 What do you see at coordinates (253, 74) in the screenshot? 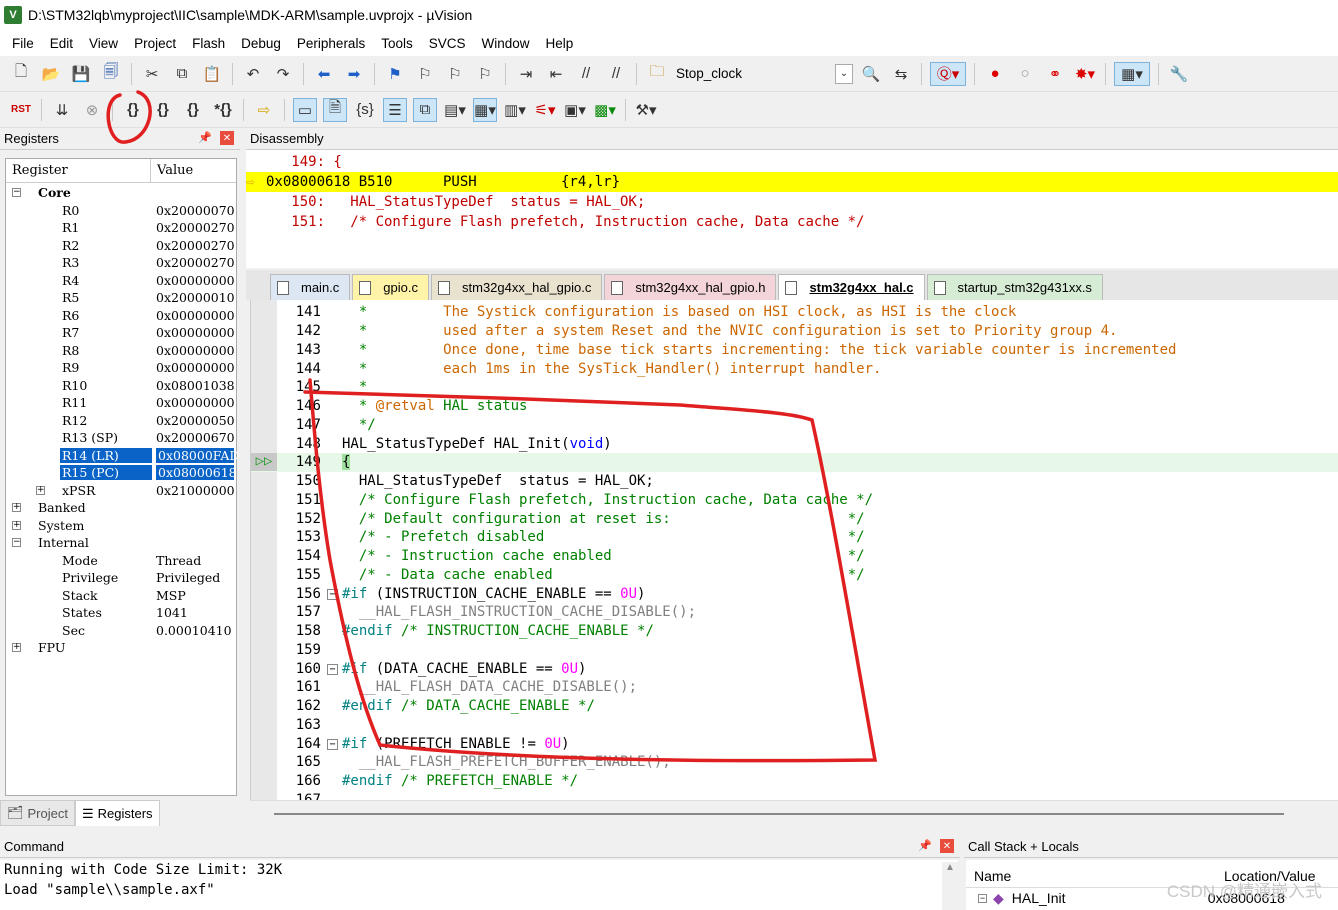
I see `undo-icon: ↶` at bounding box center [253, 74].